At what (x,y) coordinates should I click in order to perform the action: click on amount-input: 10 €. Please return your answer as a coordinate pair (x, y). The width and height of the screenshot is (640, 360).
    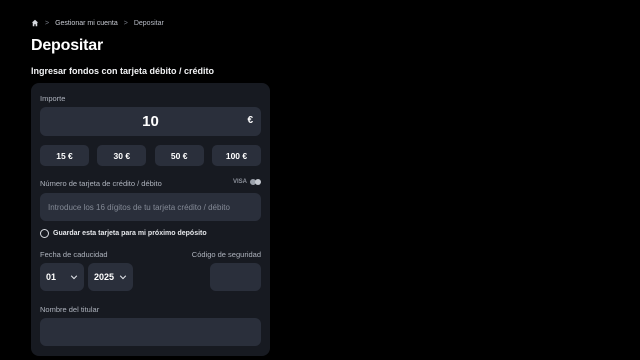
    Looking at the image, I should click on (150, 121).